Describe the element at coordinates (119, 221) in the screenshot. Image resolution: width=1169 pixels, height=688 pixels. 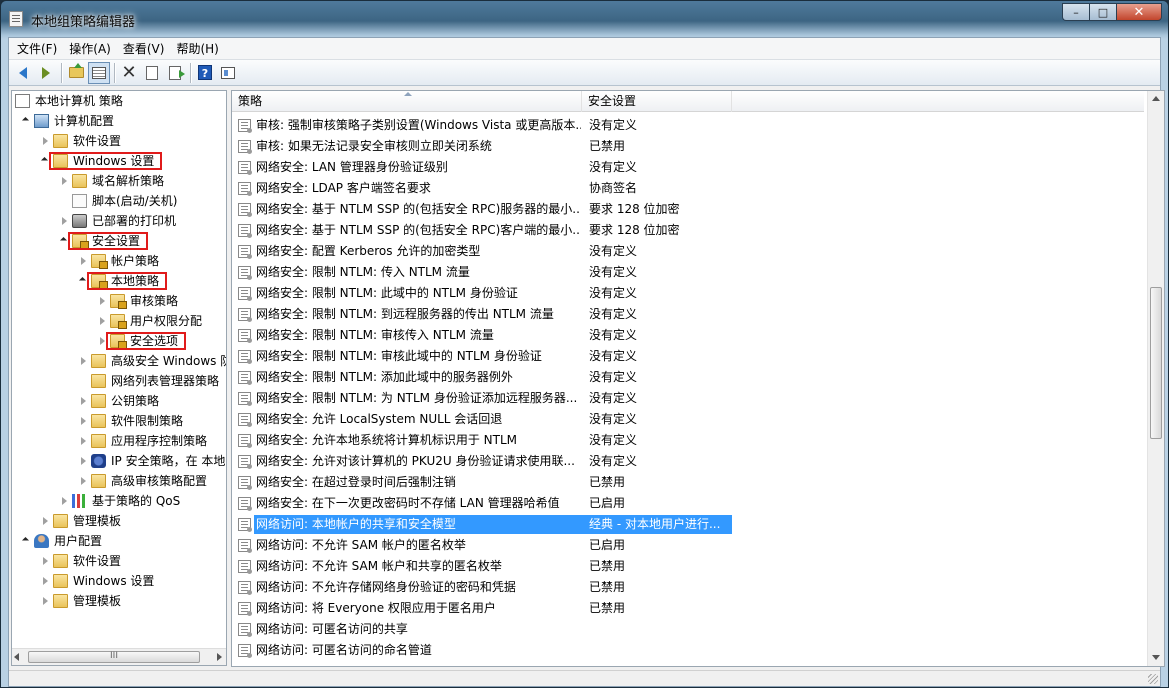
I see `tree-item: 已部署的打印机` at that location.